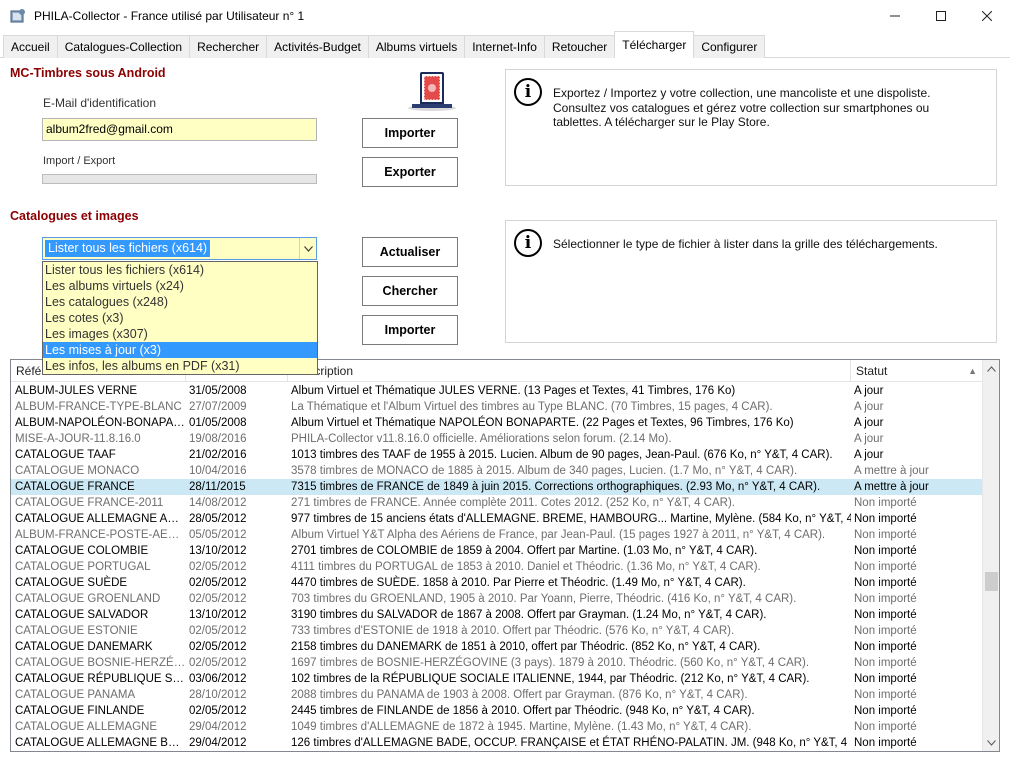  I want to click on scrollbar-thumb, so click(991, 581).